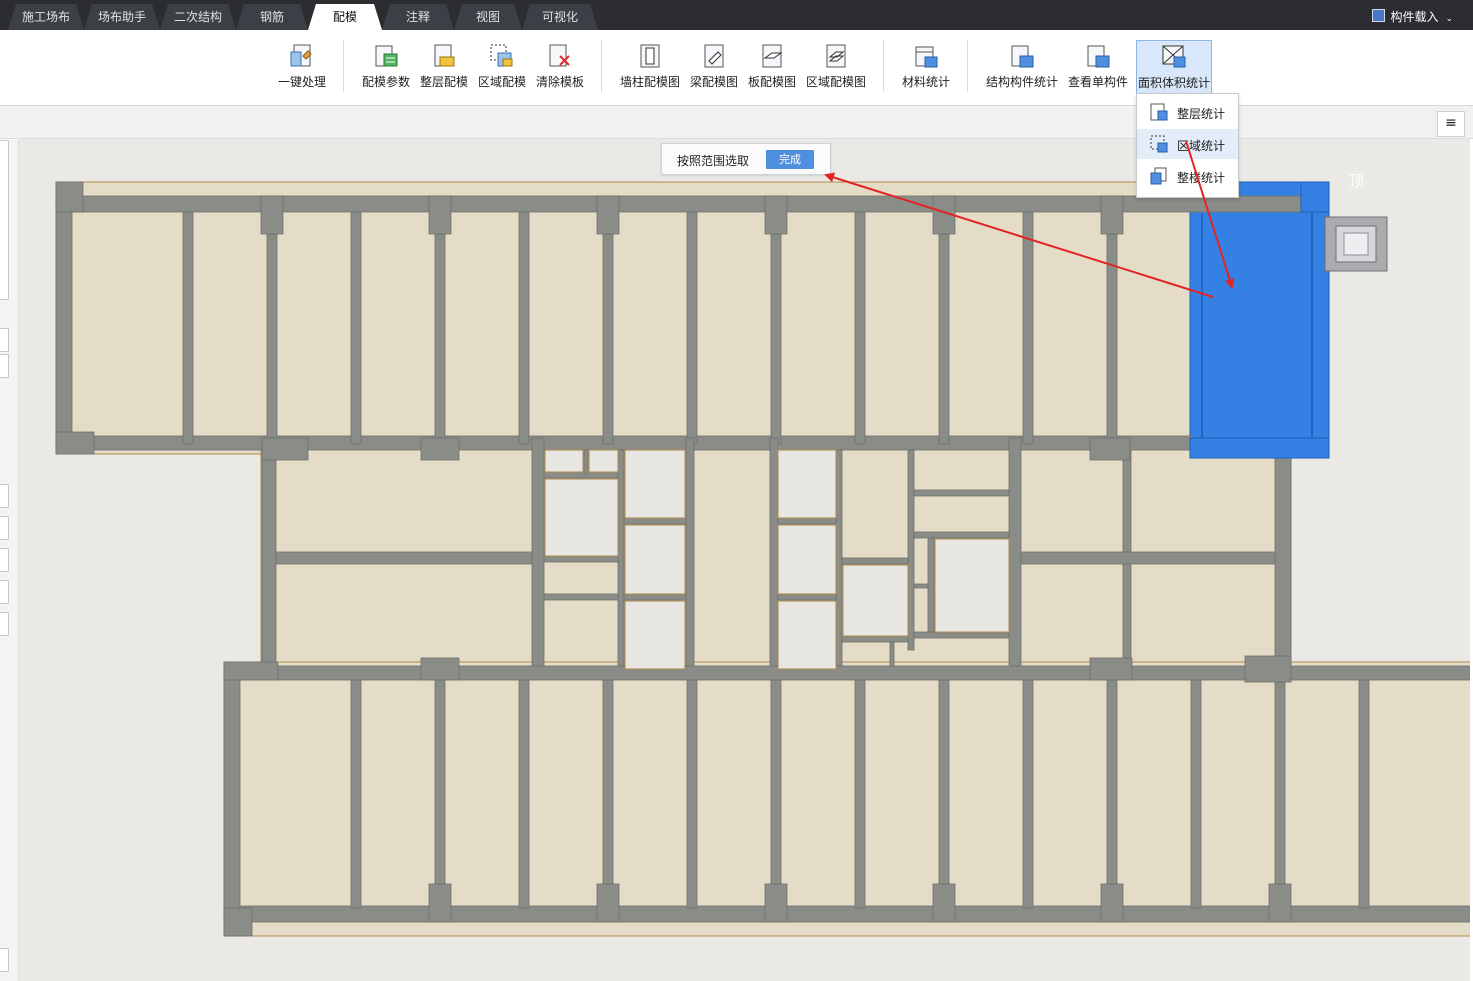 The width and height of the screenshot is (1473, 981). I want to click on slab-drawing-button: 板配模图, so click(772, 70).